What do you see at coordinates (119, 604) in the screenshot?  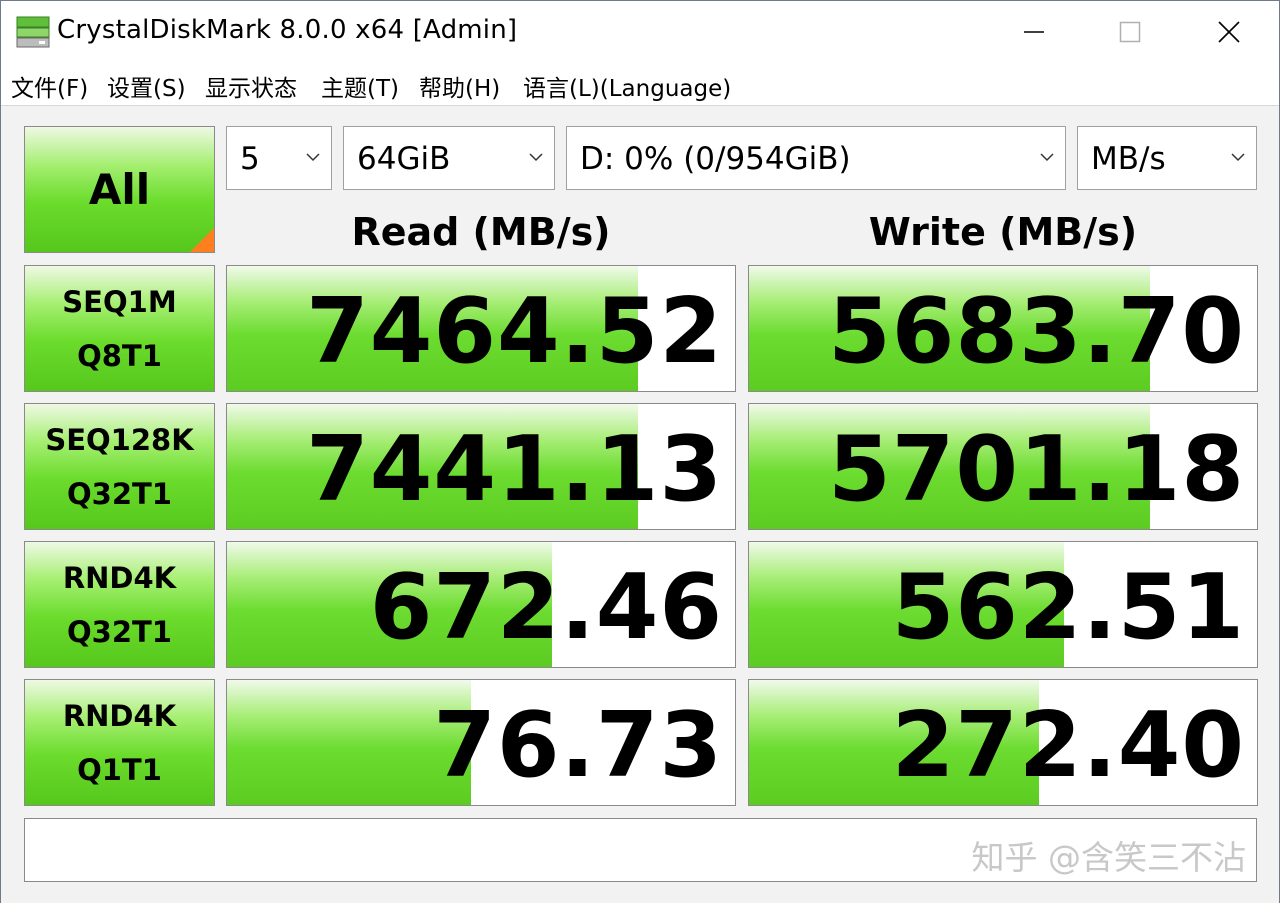 I see `test-button-rnd4k-q32t1: RND4K Q32T1` at bounding box center [119, 604].